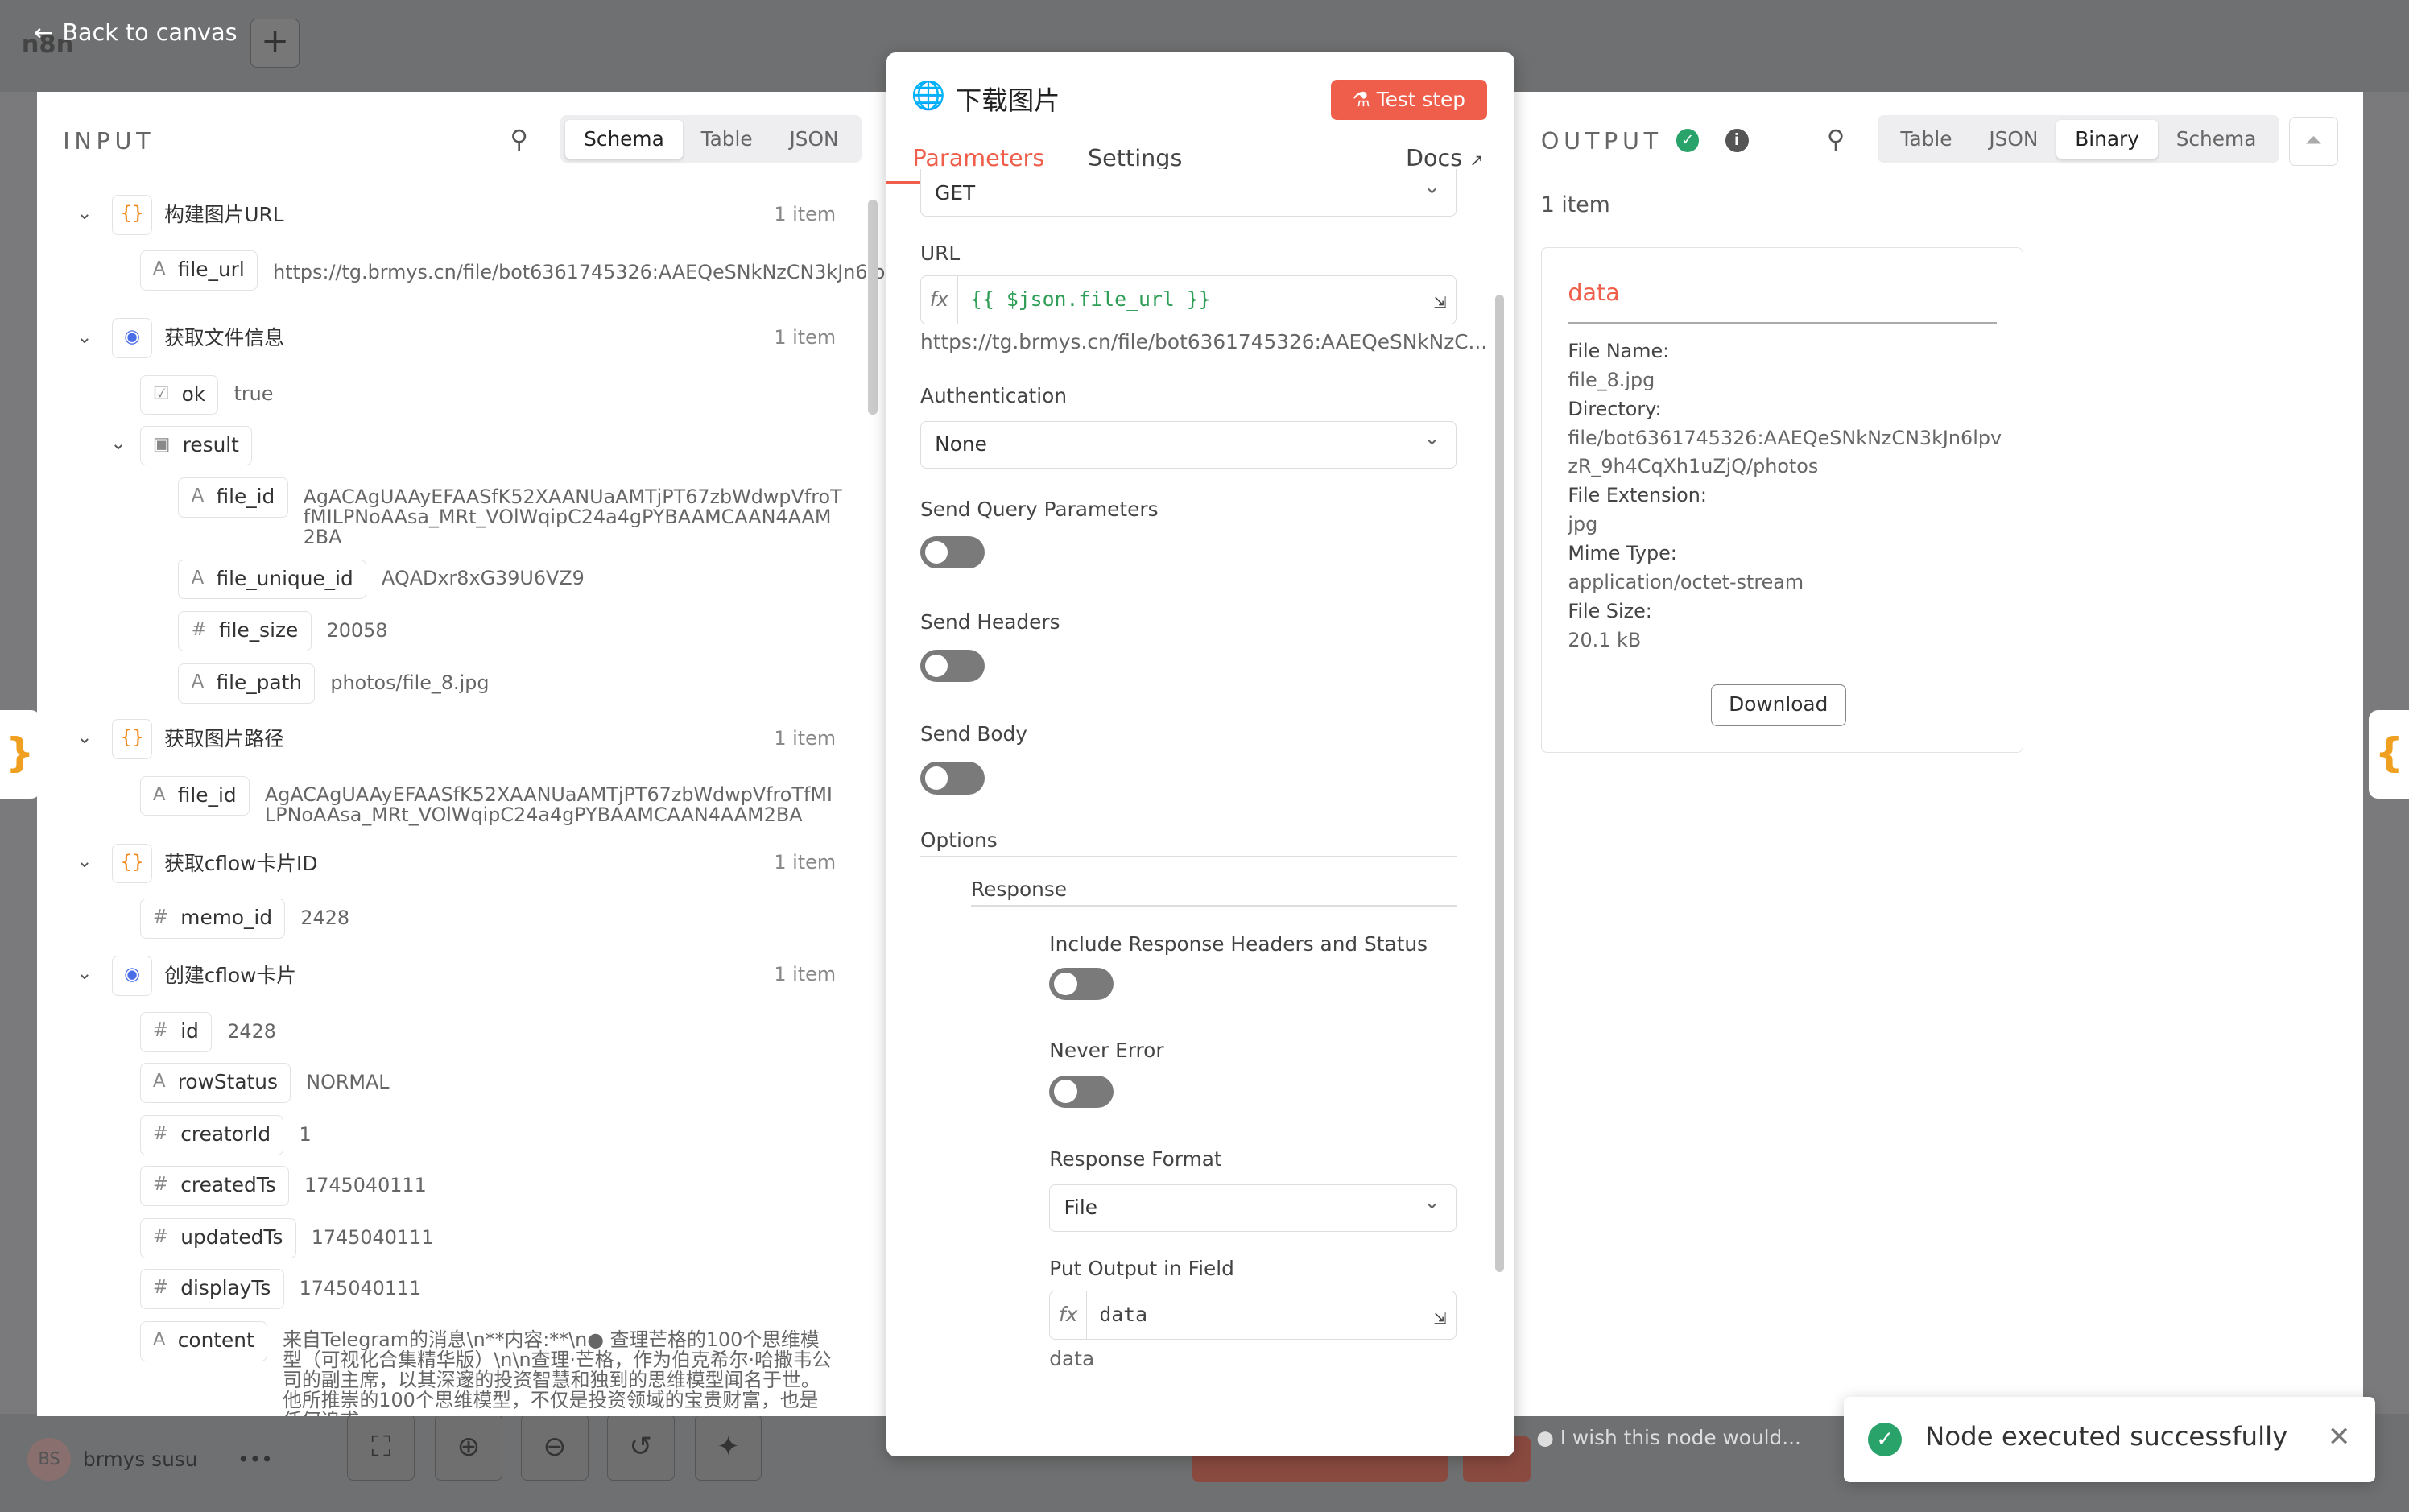  Describe the element at coordinates (132, 976) in the screenshot. I see `globe-icon: ◉` at that location.